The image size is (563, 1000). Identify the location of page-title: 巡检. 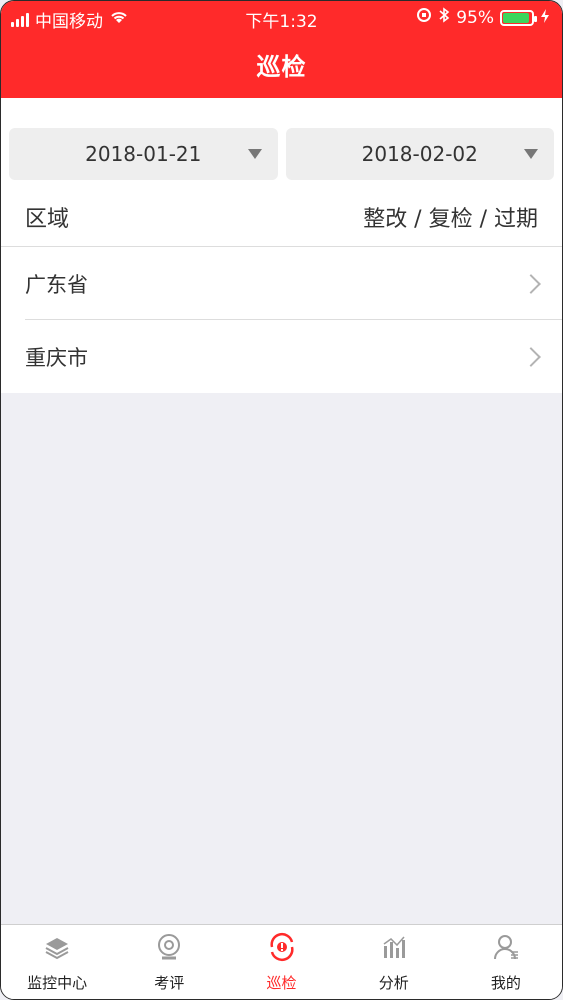
(281, 67).